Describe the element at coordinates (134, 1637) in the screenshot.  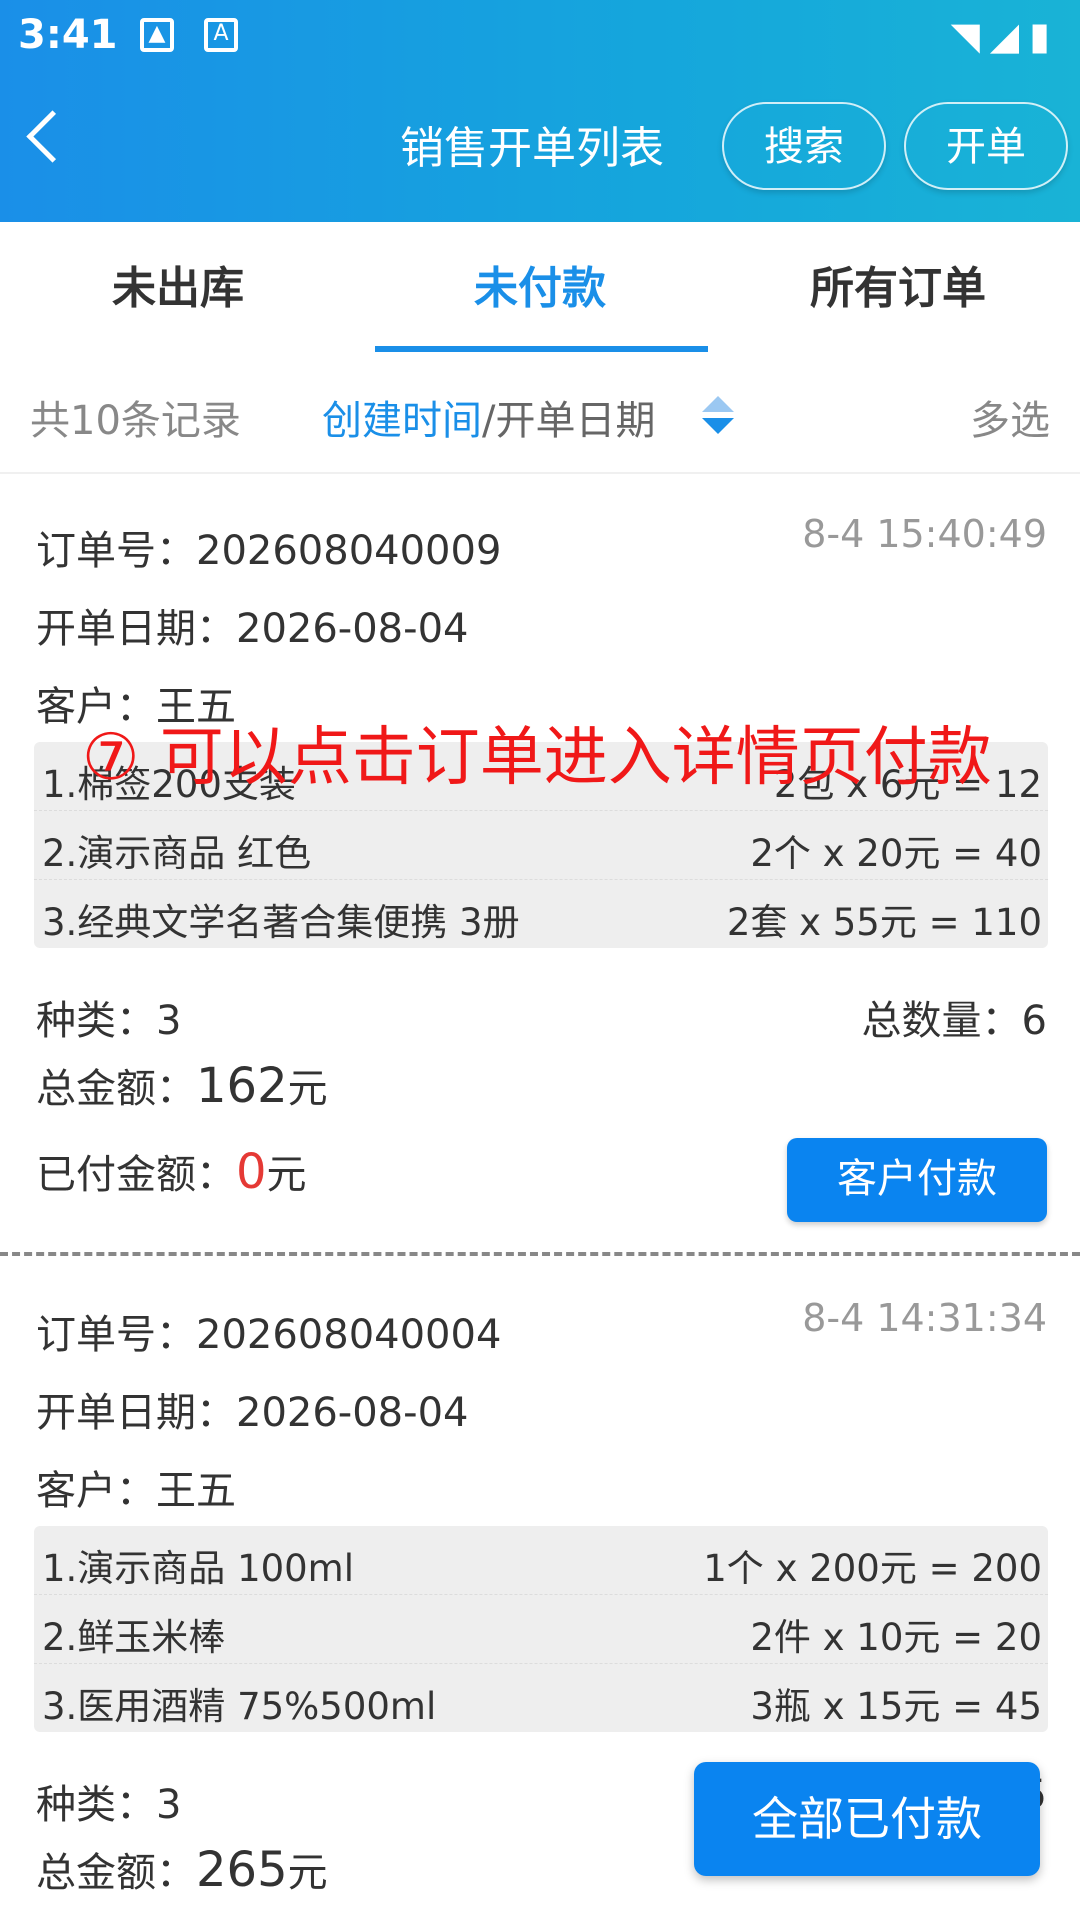
I see `item-name: 2.鲜玉米棒` at that location.